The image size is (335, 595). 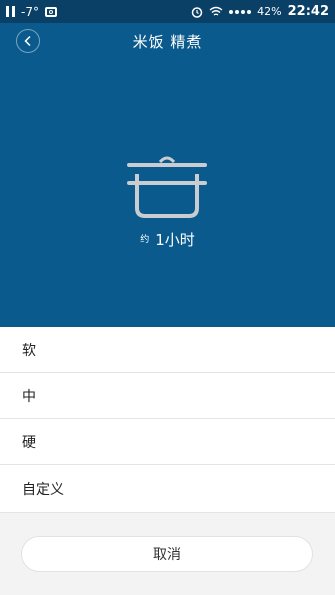 I want to click on option-soft: 软, so click(x=167, y=350).